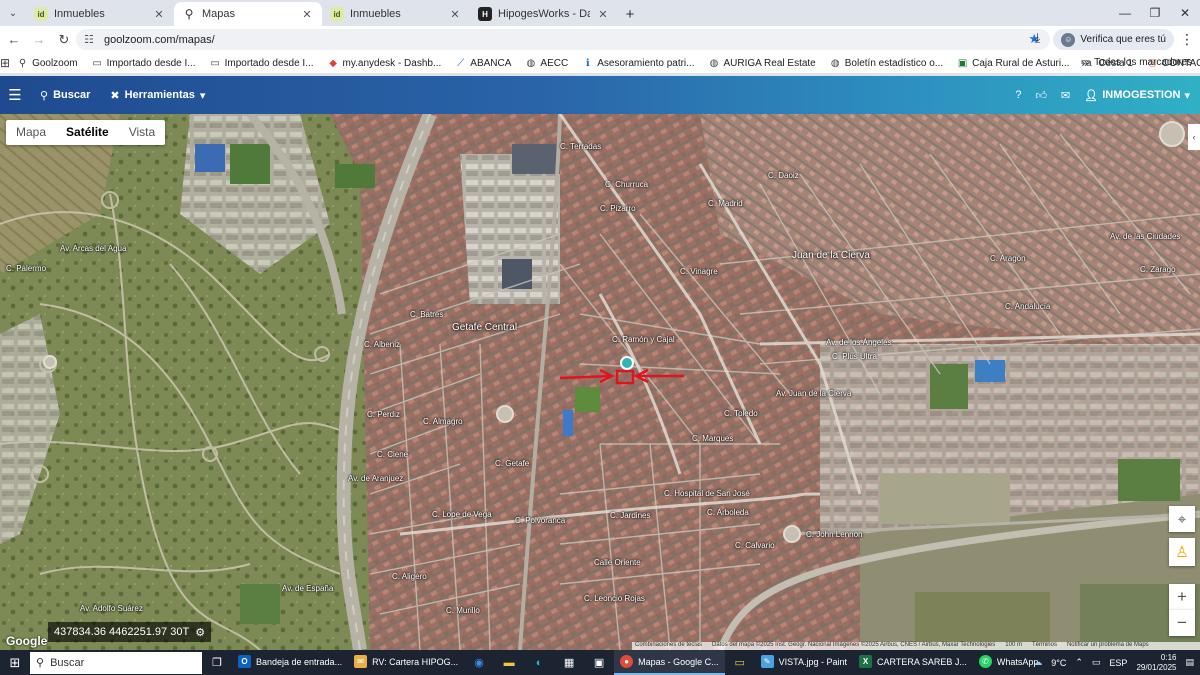  I want to click on taskbar-app-paint: ✎VISTA.jpg - Paint, so click(804, 662).